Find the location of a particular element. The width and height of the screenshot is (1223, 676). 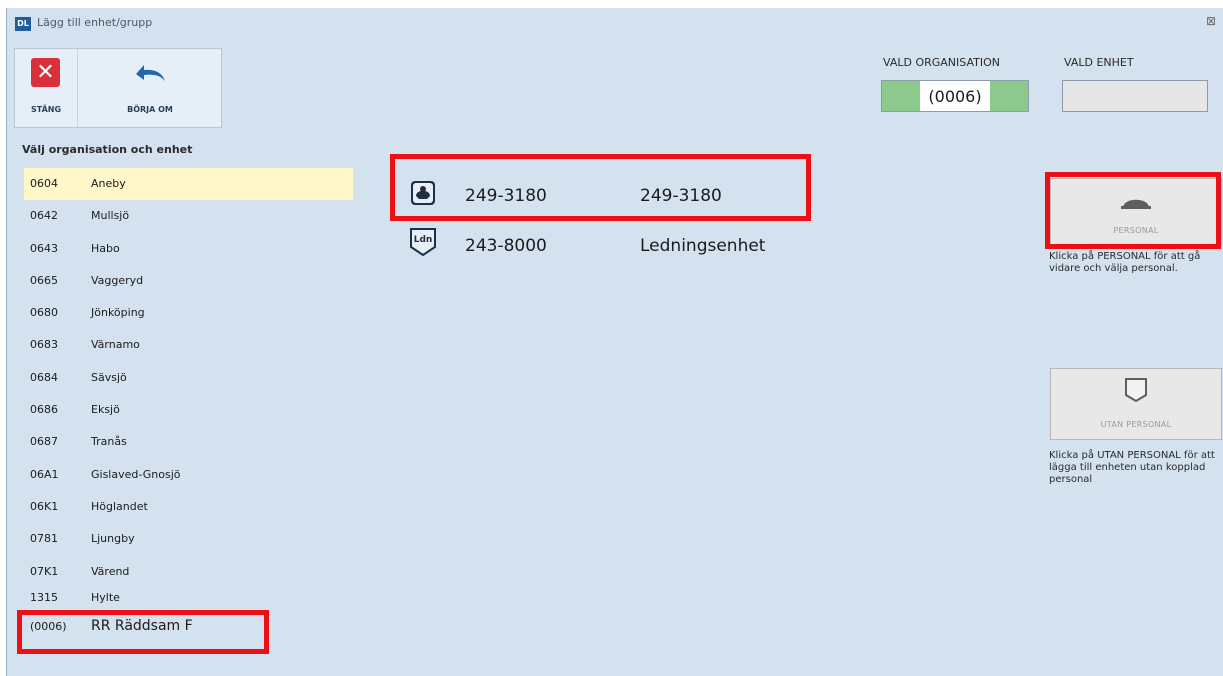

window-title: Lägg till enhet/grupp is located at coordinates (95, 22).